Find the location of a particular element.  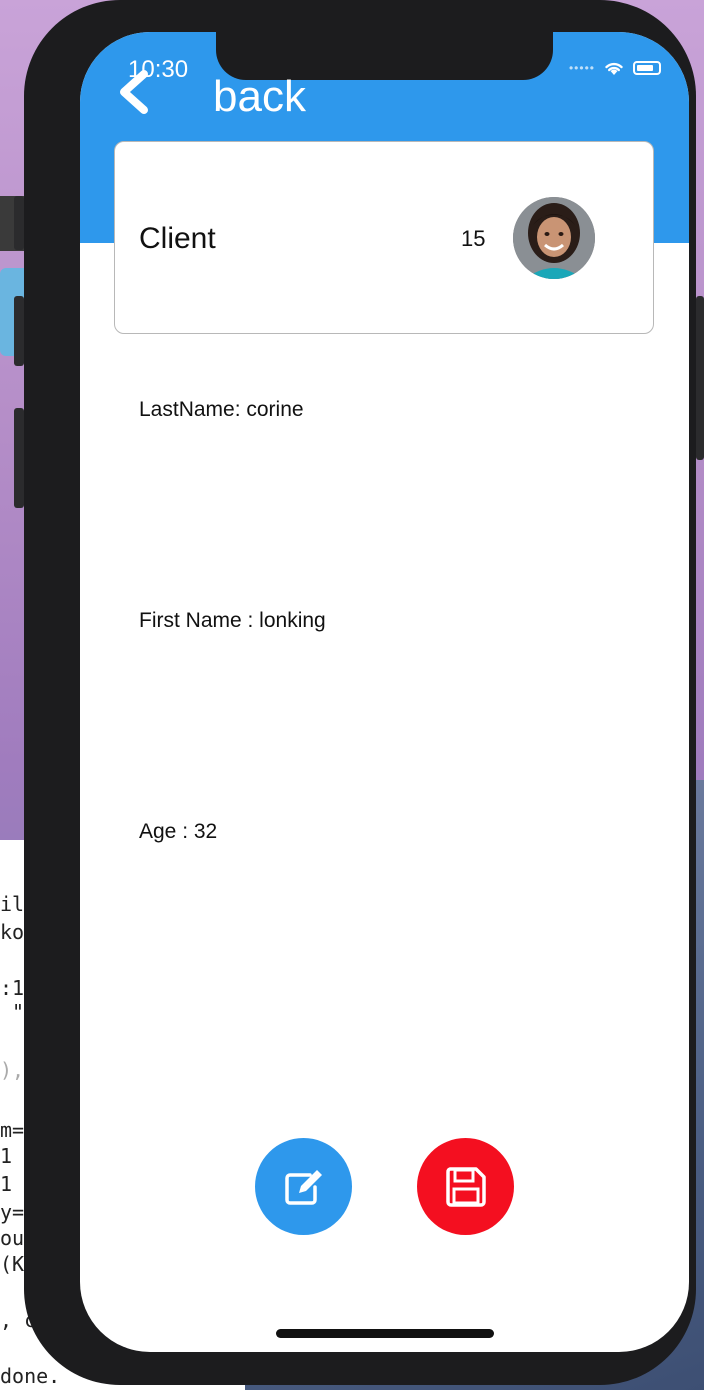

signal-icon: ••••• is located at coordinates (581, 68).